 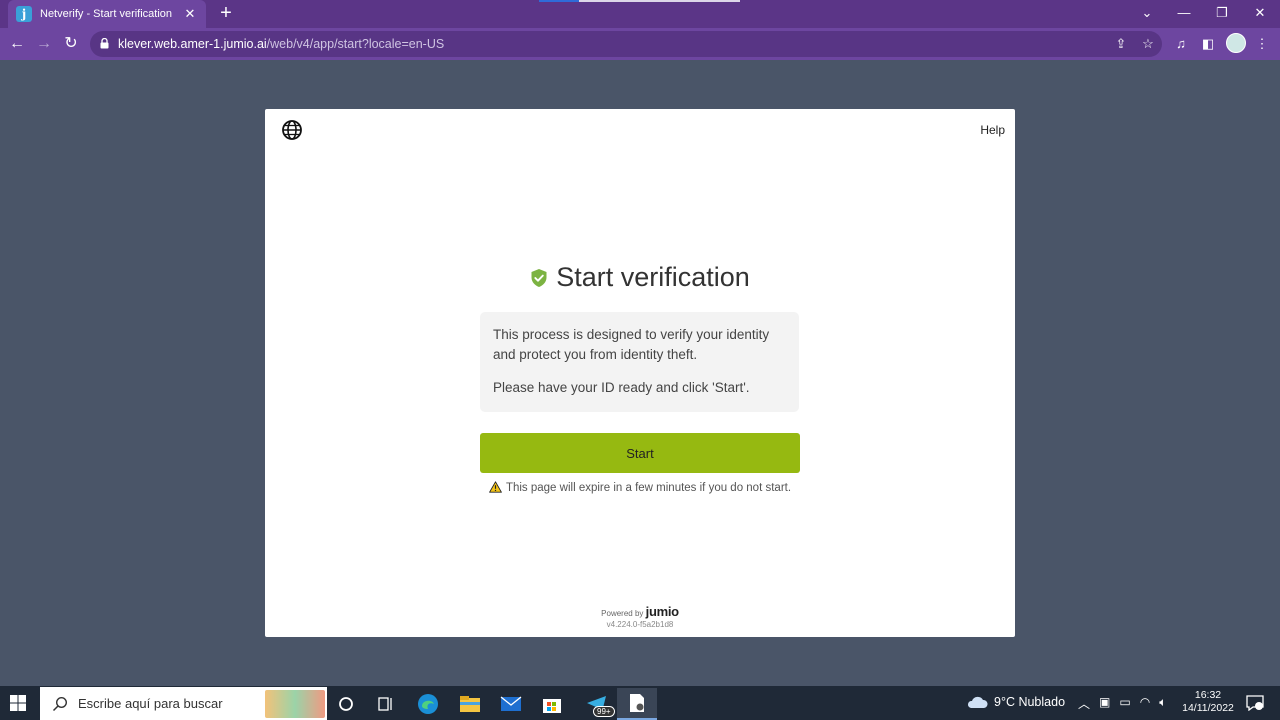 I want to click on wifi-icon: ◠, so click(x=1145, y=703).